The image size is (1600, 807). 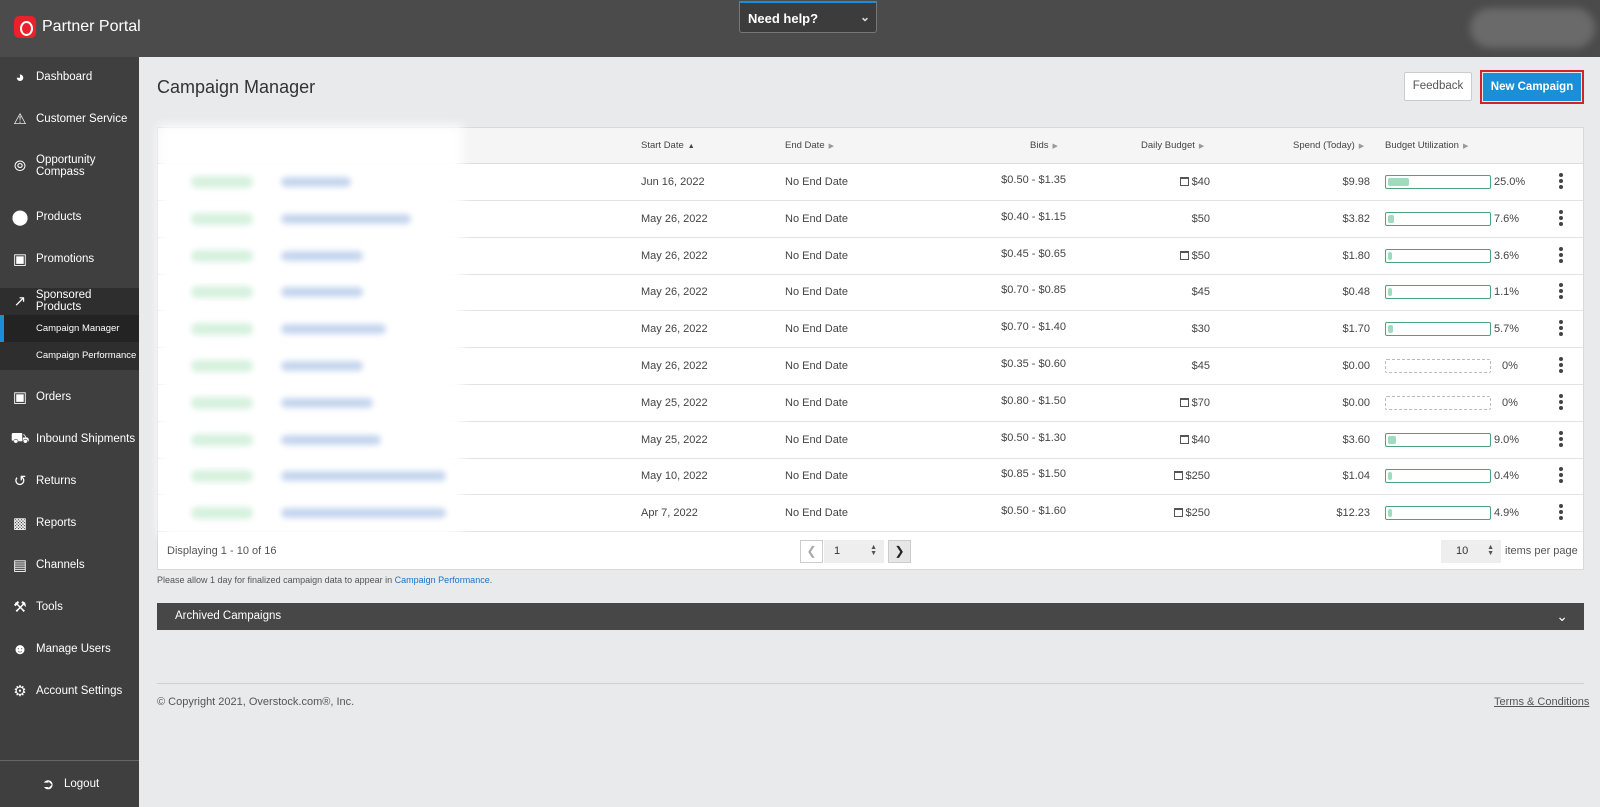 I want to click on logout-button: ➲ Logout, so click(x=78, y=784).